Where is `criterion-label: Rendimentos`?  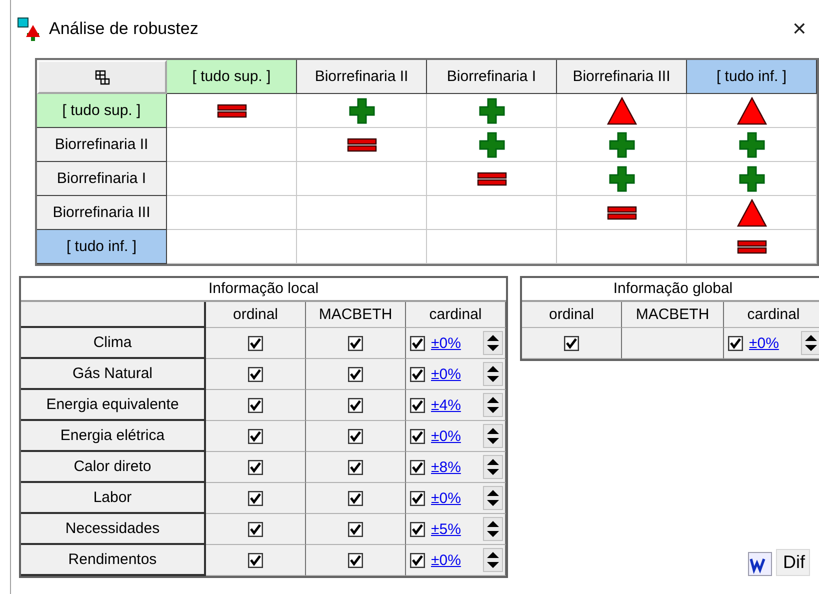 criterion-label: Rendimentos is located at coordinates (113, 560).